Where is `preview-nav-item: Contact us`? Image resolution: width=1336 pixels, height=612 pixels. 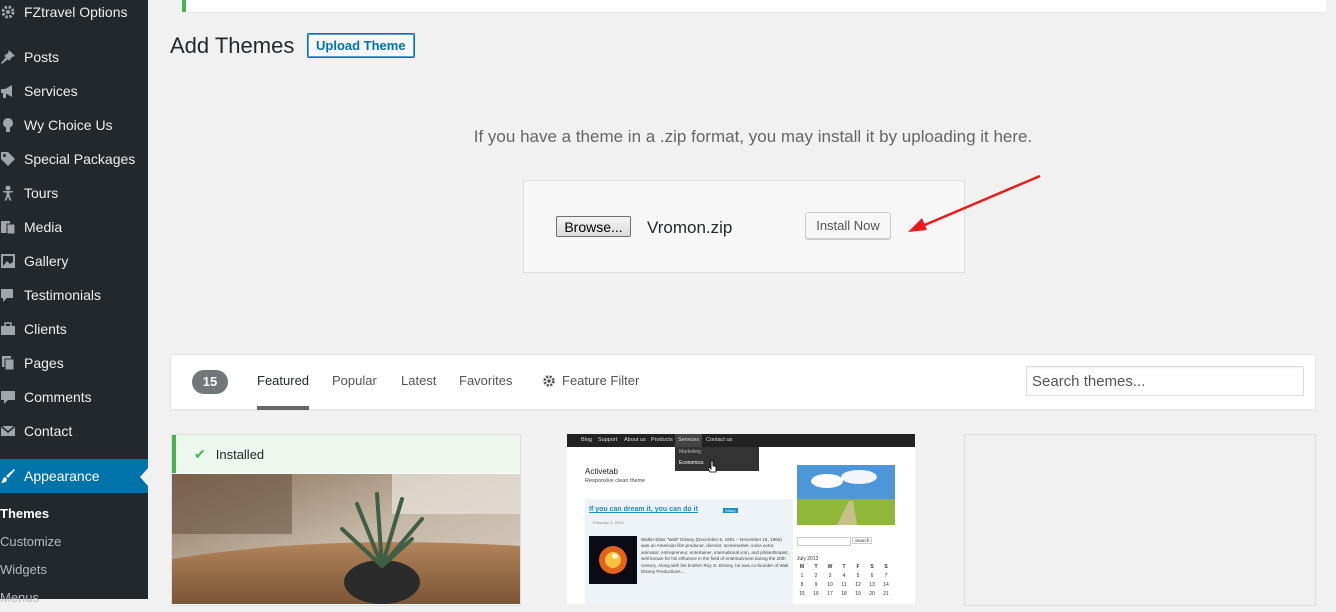
preview-nav-item: Contact us is located at coordinates (719, 440).